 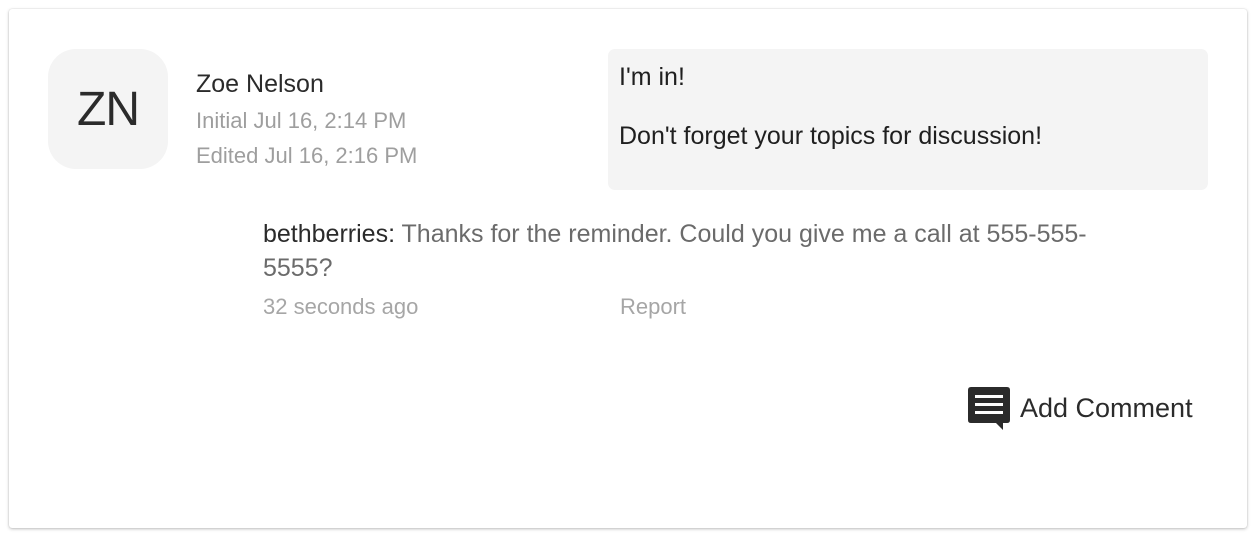 I want to click on message-line: Don't forget your topics for discussion!, so click(x=831, y=136).